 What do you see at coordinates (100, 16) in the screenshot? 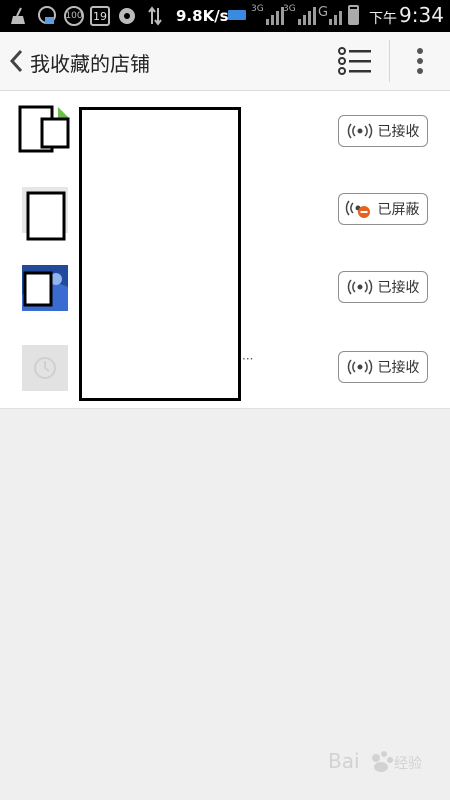
I see `calendar-icon: 19` at bounding box center [100, 16].